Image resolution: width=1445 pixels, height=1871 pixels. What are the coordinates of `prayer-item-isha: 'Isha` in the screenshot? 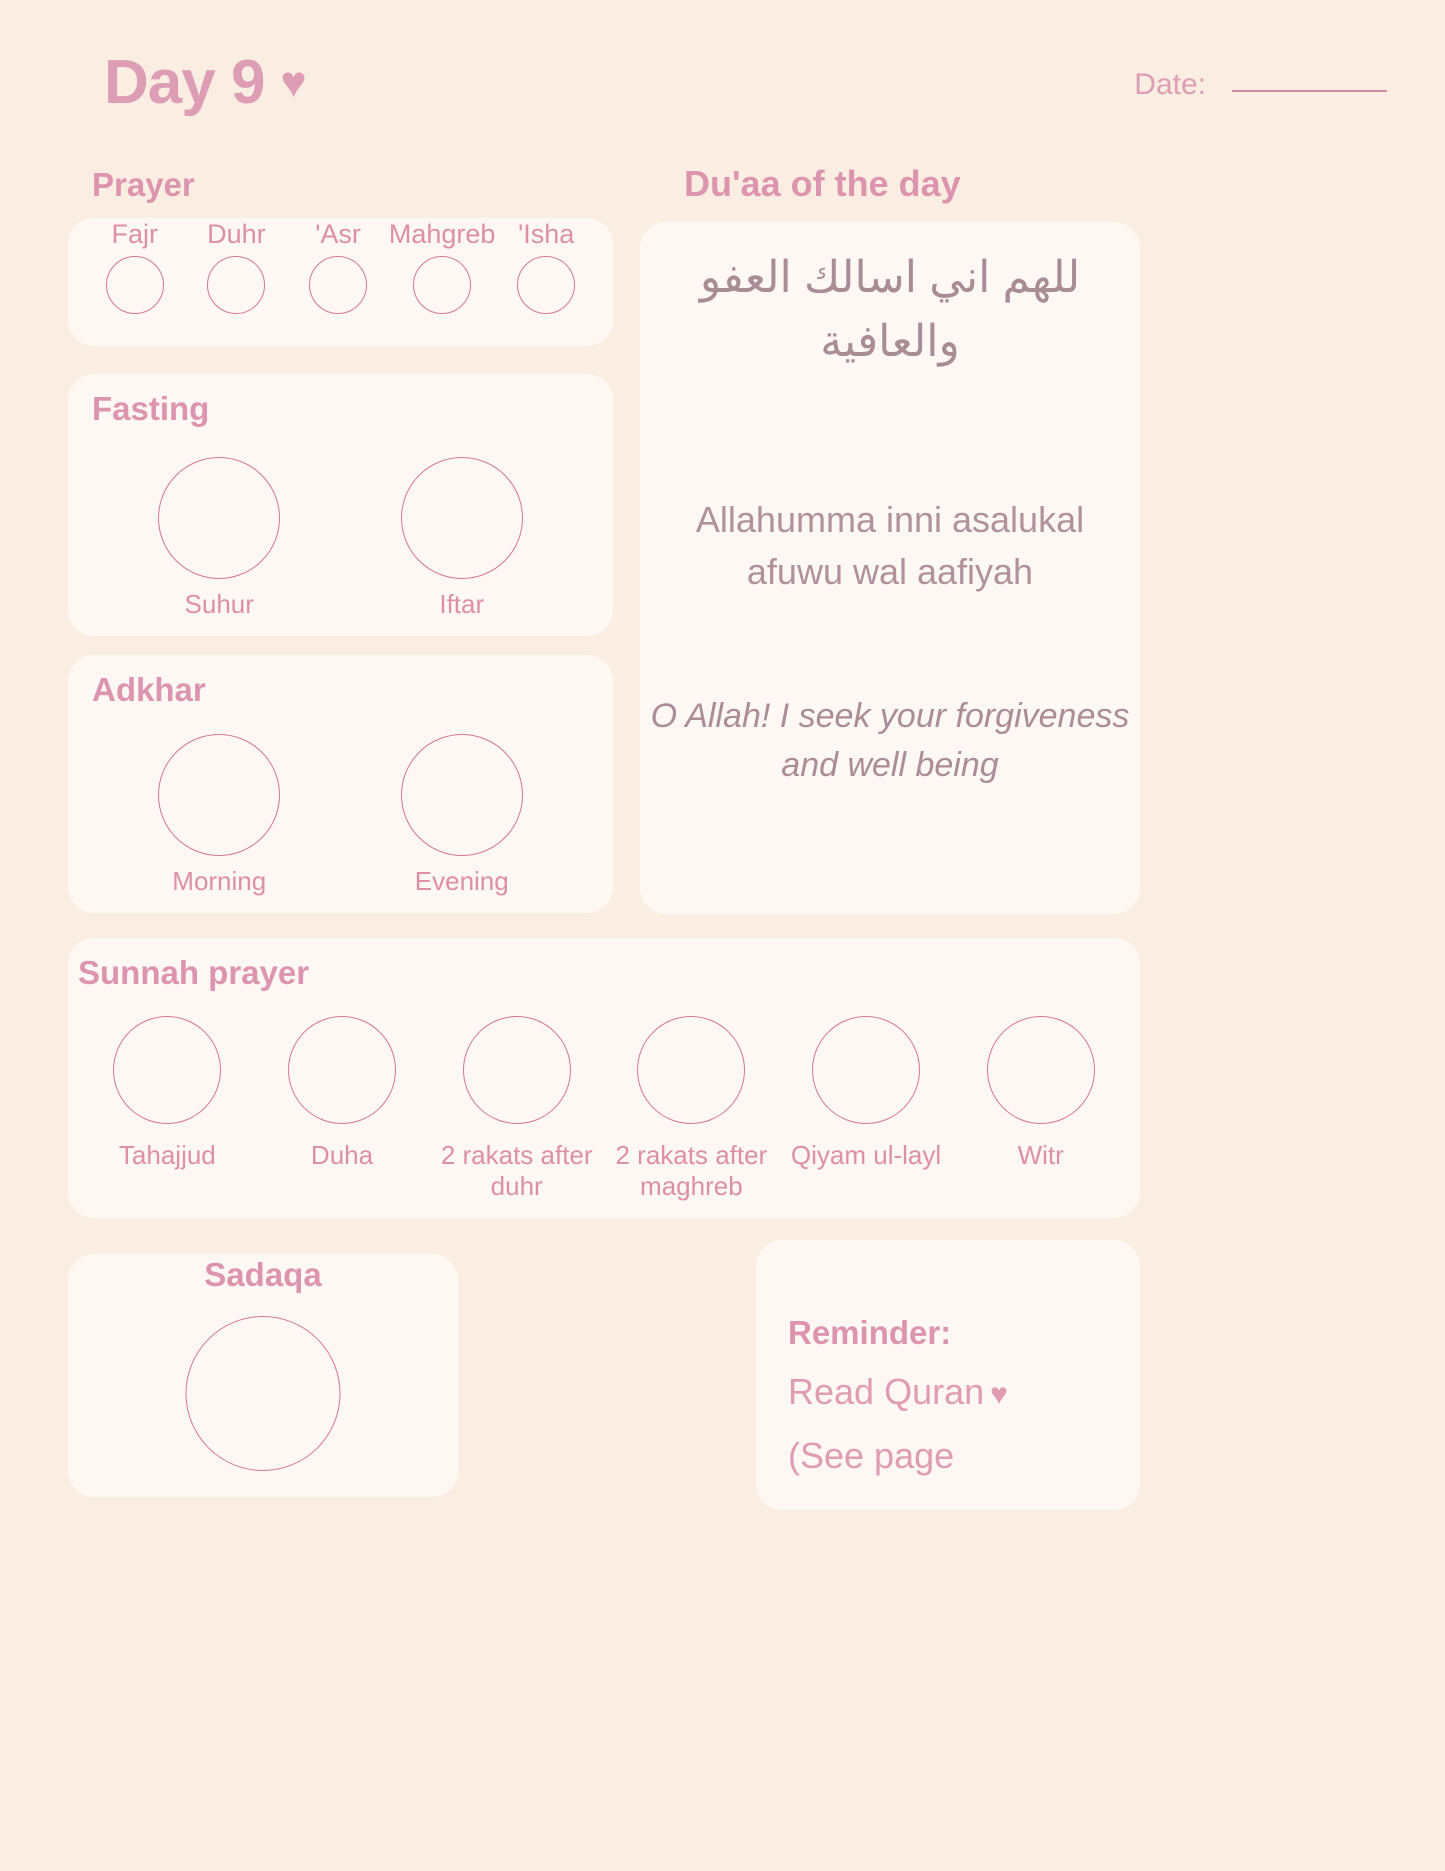 It's located at (546, 266).